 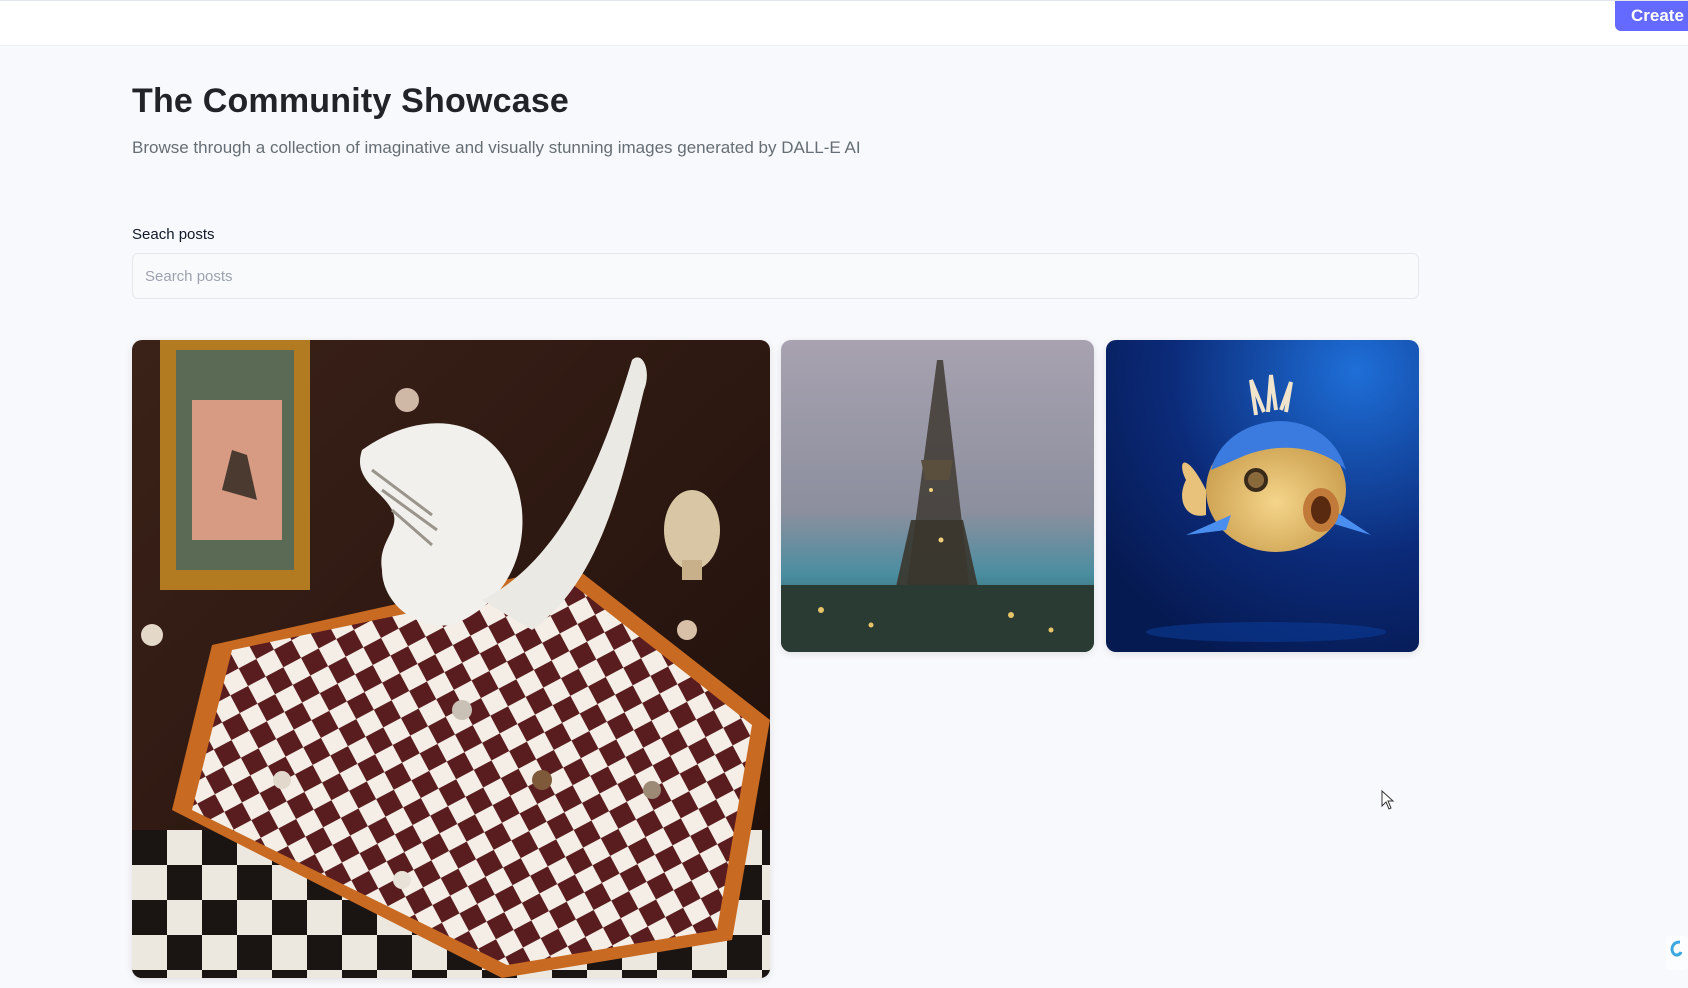 What do you see at coordinates (1677, 953) in the screenshot?
I see `floating-widget-icon` at bounding box center [1677, 953].